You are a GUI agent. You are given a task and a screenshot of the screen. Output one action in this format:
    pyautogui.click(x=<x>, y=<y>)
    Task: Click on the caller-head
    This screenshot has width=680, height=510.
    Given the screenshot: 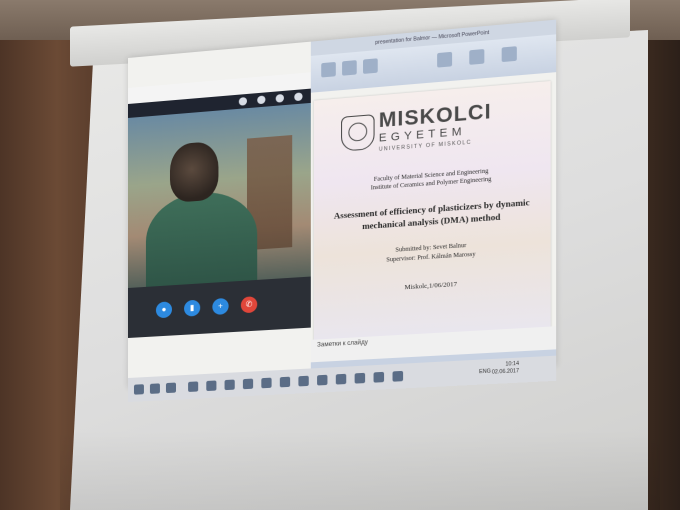 What is the action you would take?
    pyautogui.click(x=194, y=171)
    